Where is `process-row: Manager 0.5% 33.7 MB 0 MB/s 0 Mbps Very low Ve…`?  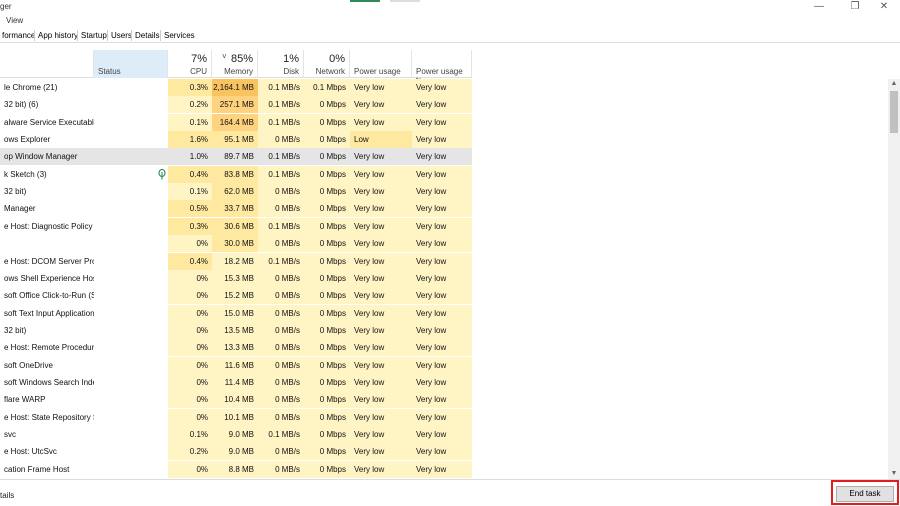 process-row: Manager 0.5% 33.7 MB 0 MB/s 0 Mbps Very low Ve… is located at coordinates (236, 209).